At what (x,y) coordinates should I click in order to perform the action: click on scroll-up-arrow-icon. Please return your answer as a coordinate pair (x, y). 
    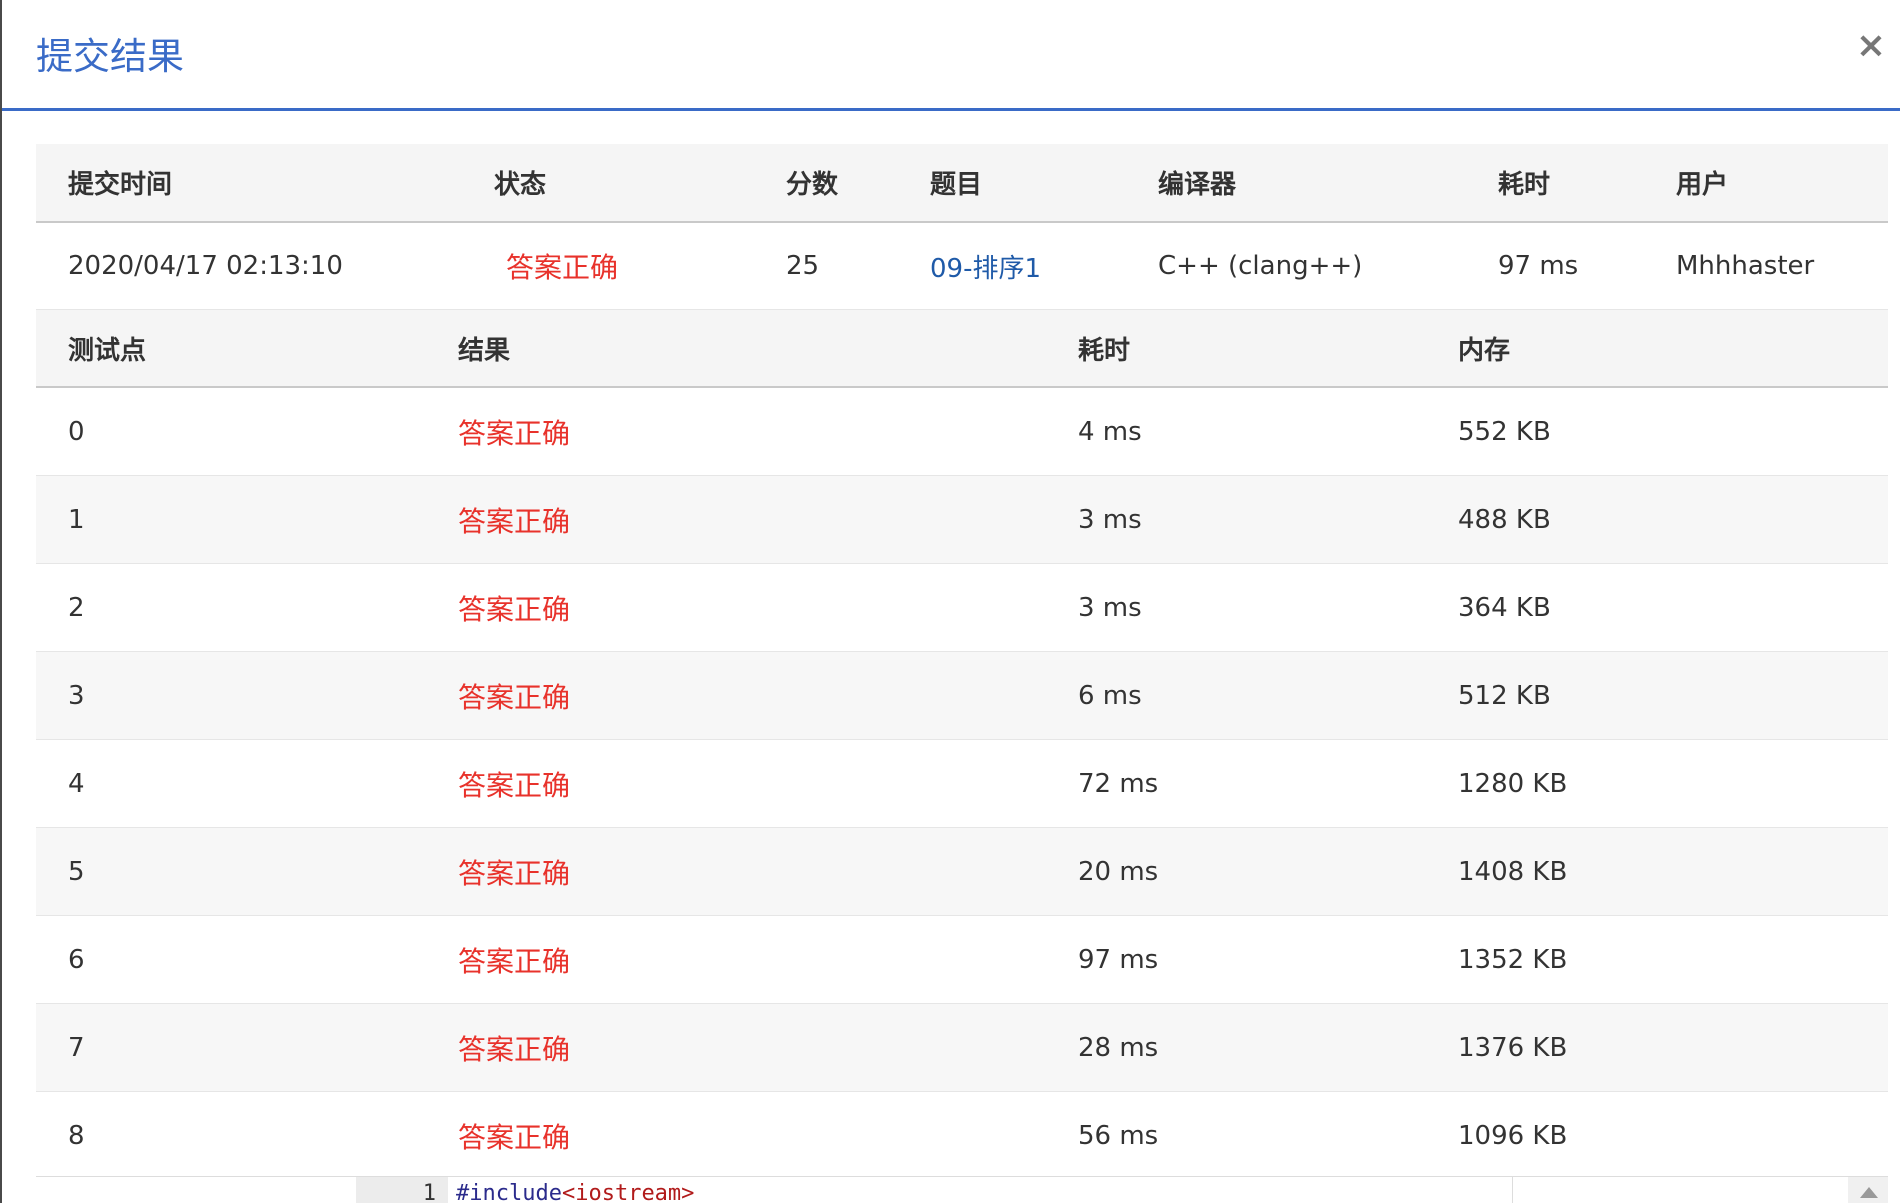
    Looking at the image, I should click on (1869, 1192).